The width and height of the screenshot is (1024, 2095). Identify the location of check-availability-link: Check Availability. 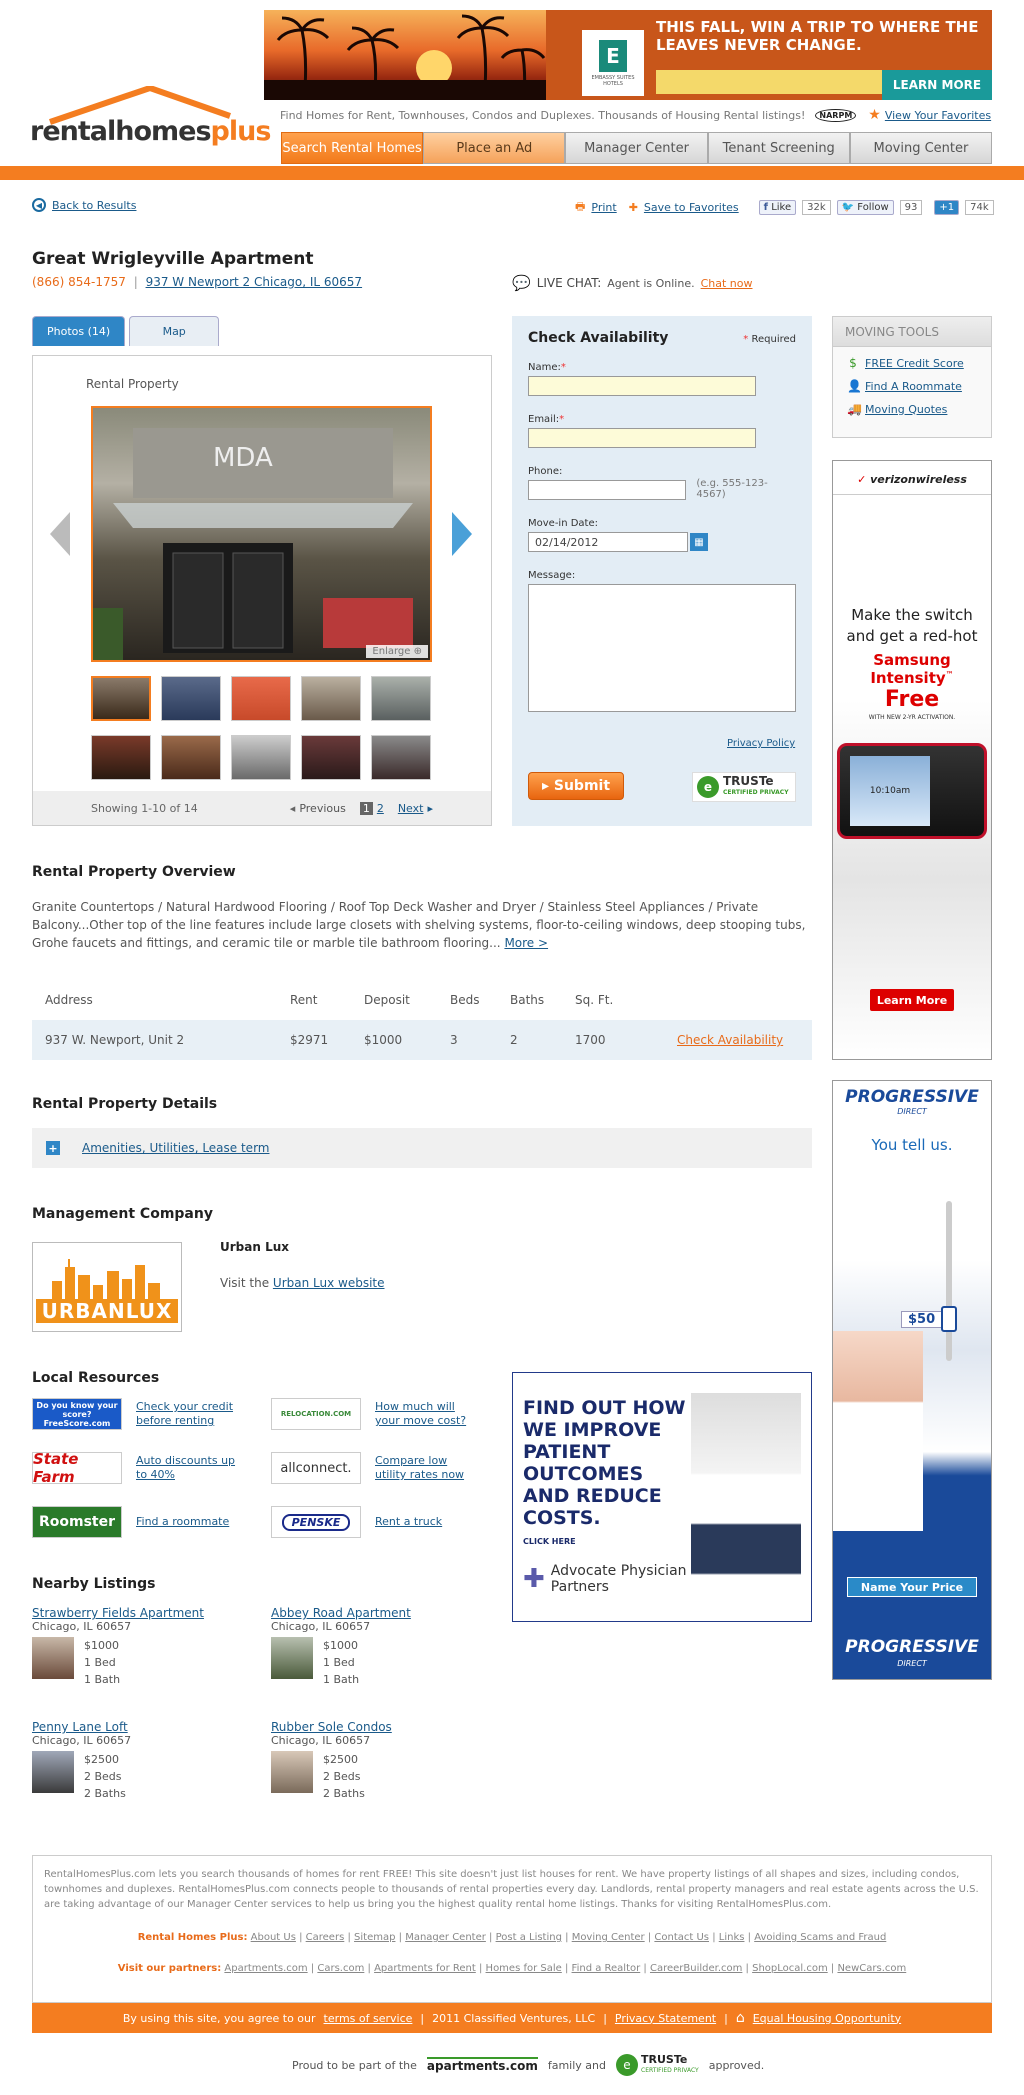
(751, 1040).